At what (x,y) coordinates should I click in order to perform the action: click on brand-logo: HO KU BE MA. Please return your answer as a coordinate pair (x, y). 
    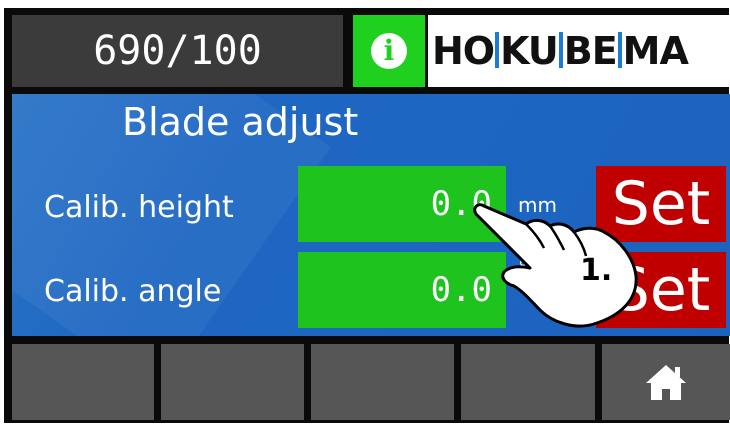
    Looking at the image, I should click on (579, 51).